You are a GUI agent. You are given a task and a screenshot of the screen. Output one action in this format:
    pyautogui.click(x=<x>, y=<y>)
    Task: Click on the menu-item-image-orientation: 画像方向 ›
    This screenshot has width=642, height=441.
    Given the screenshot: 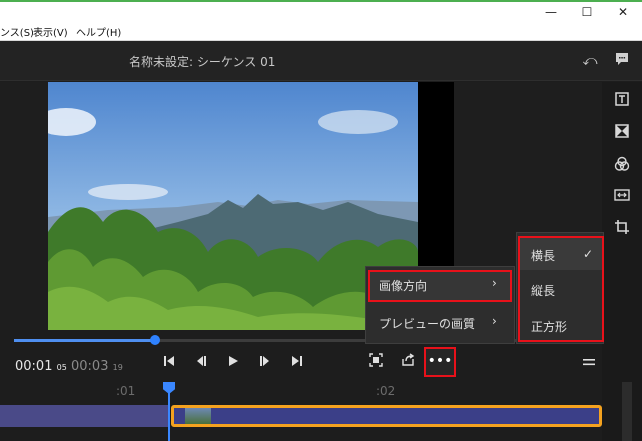 What is the action you would take?
    pyautogui.click(x=441, y=285)
    